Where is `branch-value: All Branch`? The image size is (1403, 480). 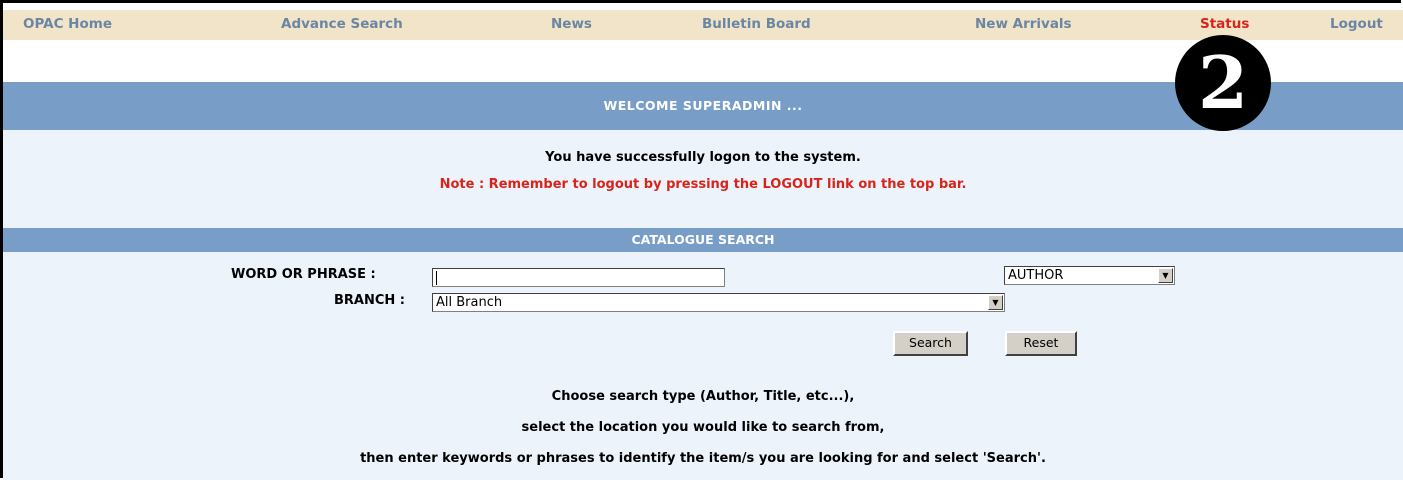
branch-value: All Branch is located at coordinates (469, 302).